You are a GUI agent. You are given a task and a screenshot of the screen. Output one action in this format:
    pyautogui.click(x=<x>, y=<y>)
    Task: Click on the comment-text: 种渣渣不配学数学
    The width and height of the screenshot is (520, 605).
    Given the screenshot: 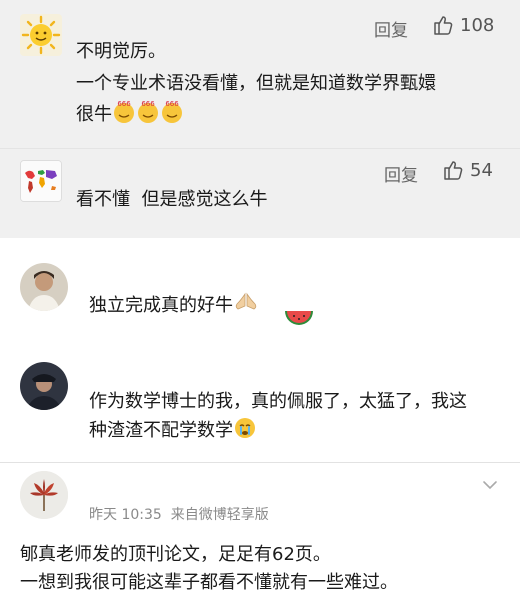 What is the action you would take?
    pyautogui.click(x=161, y=430)
    